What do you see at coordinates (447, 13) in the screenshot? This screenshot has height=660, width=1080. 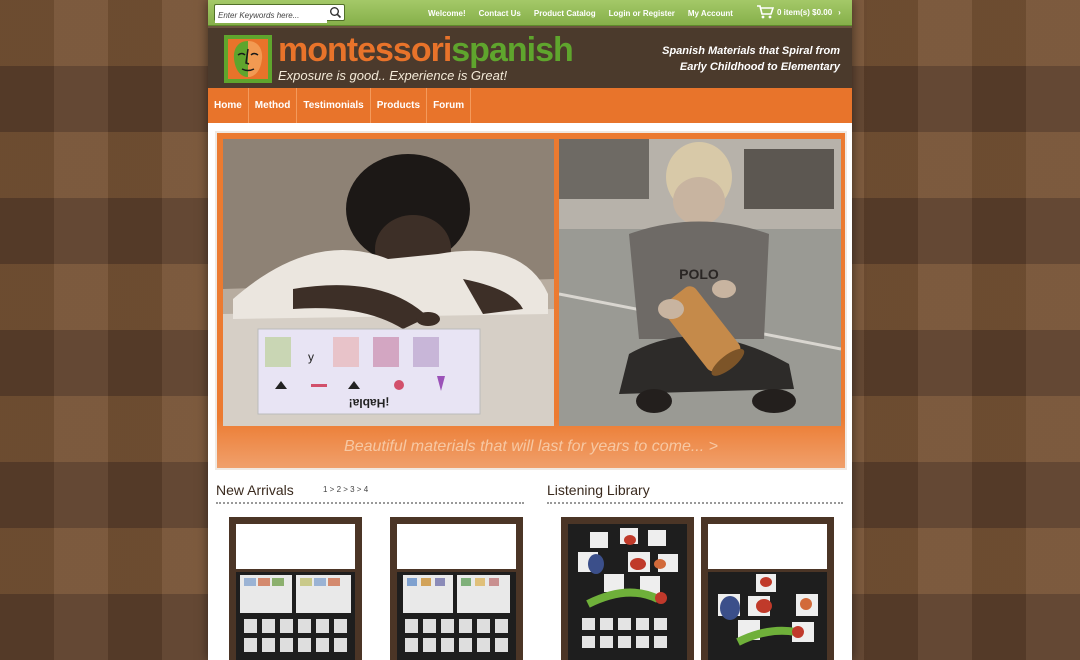 I see `welcome-link: Welcome!` at bounding box center [447, 13].